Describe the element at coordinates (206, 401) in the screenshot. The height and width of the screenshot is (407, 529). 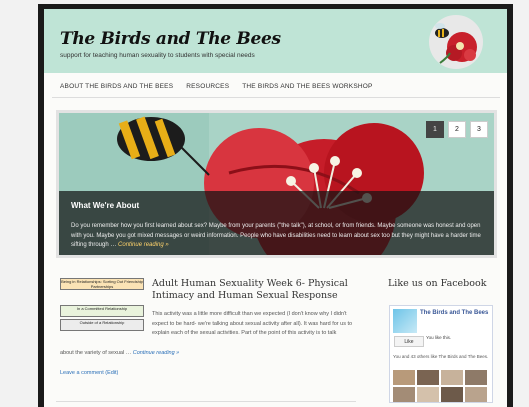
I see `post-divider` at that location.